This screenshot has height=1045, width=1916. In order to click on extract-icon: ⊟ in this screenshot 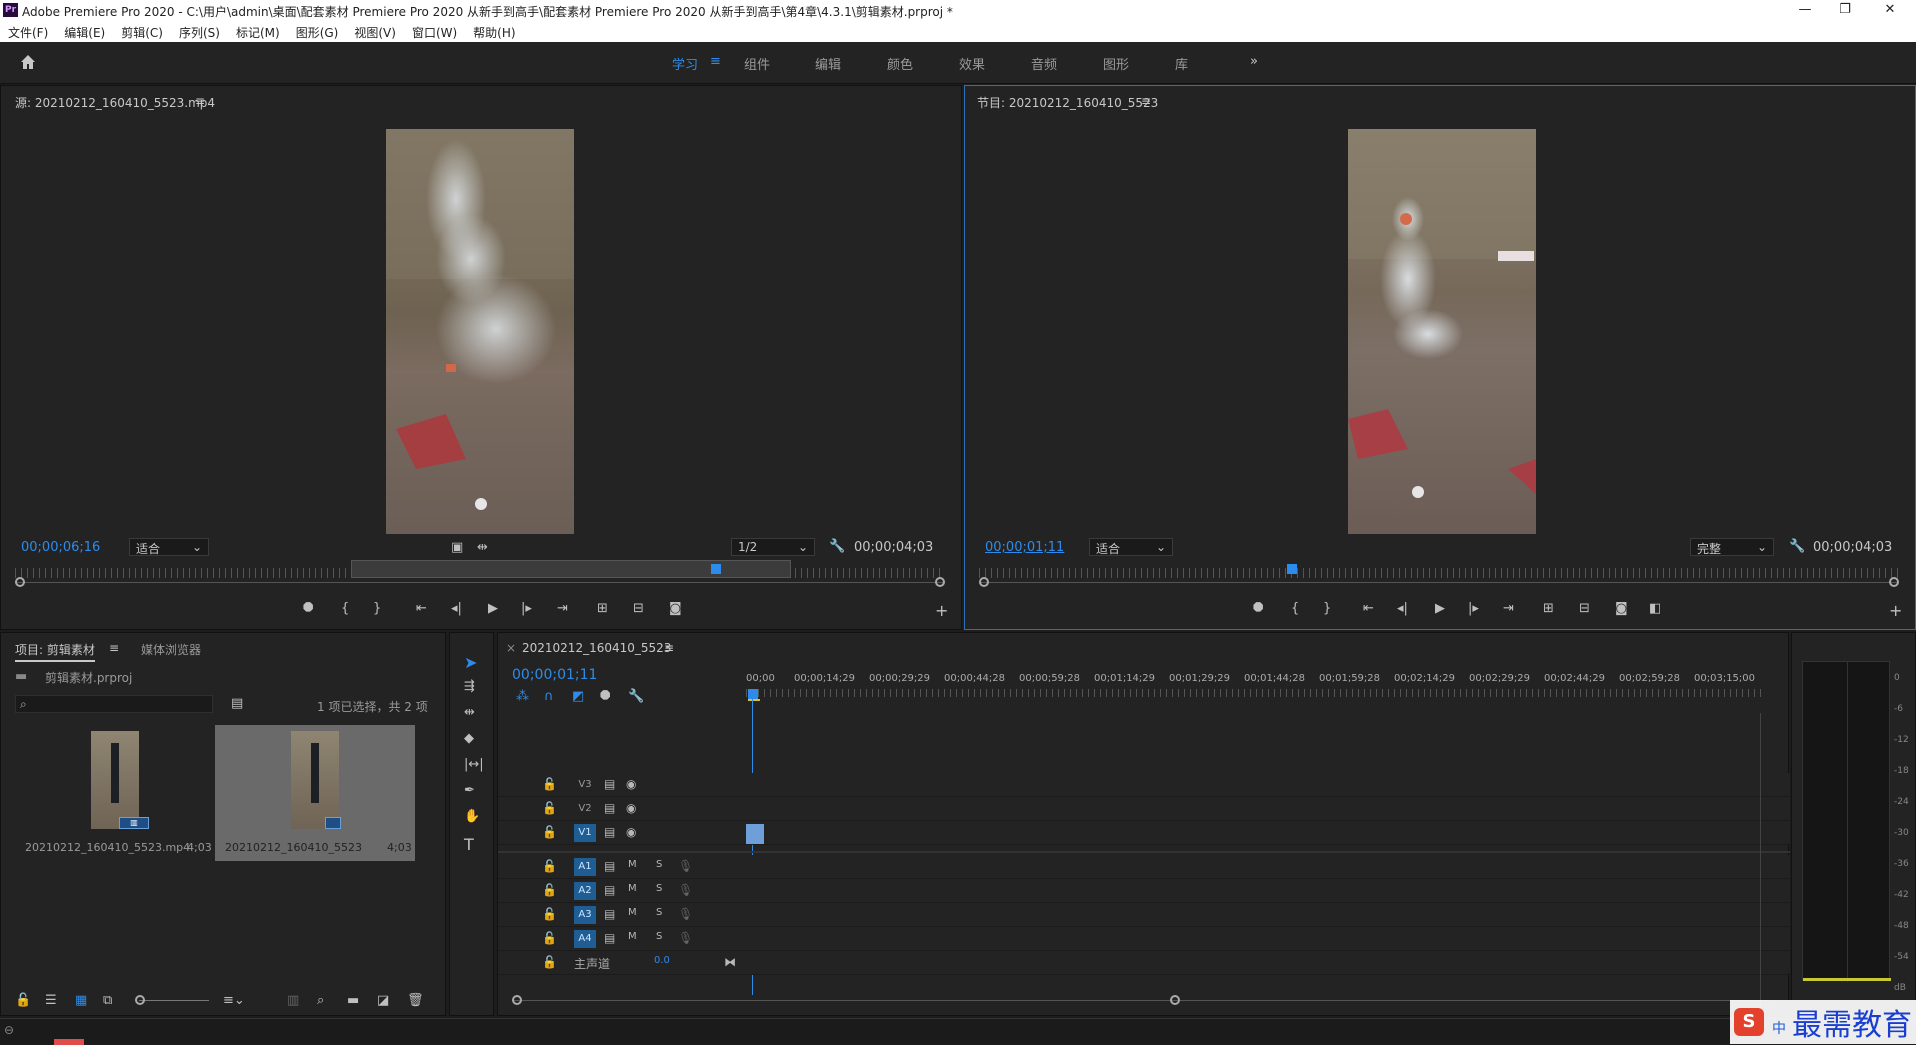, I will do `click(1584, 608)`.